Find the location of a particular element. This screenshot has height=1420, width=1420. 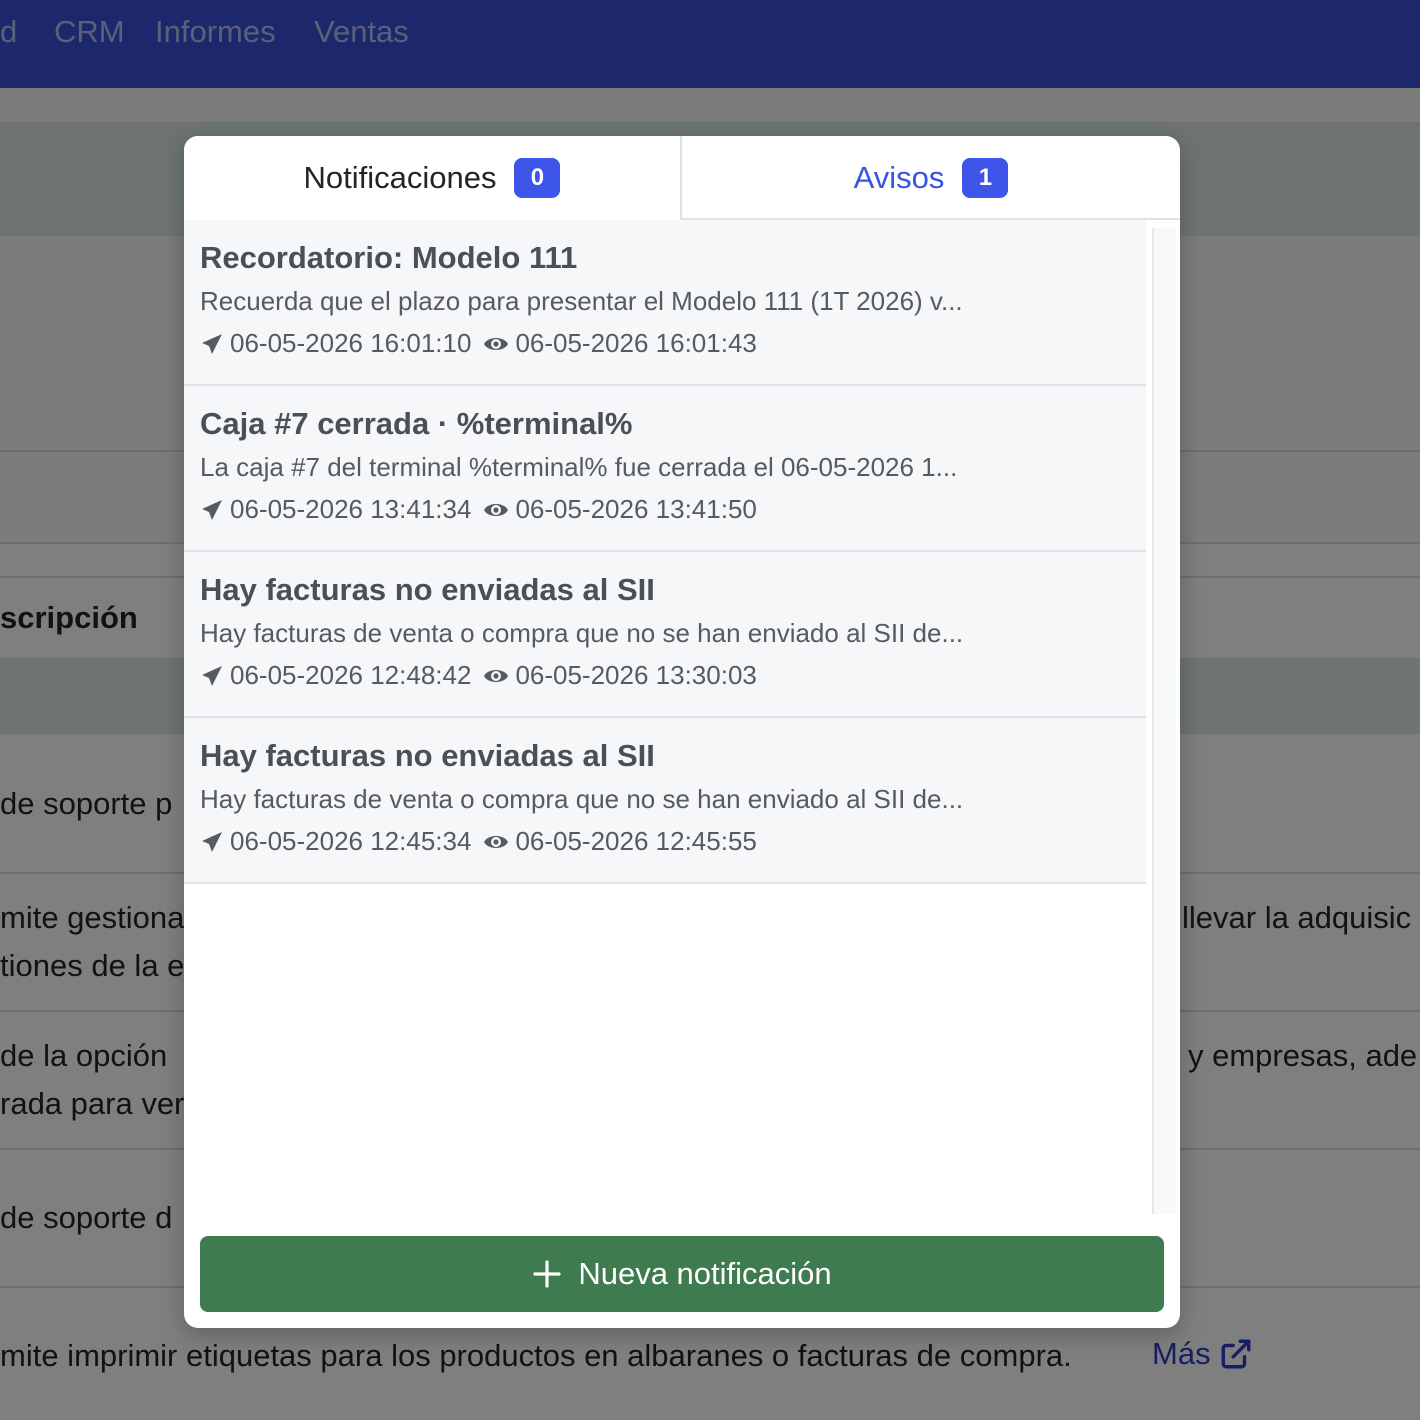

tab-bar: Notificaciones 0 Avisos 1 is located at coordinates (682, 178).